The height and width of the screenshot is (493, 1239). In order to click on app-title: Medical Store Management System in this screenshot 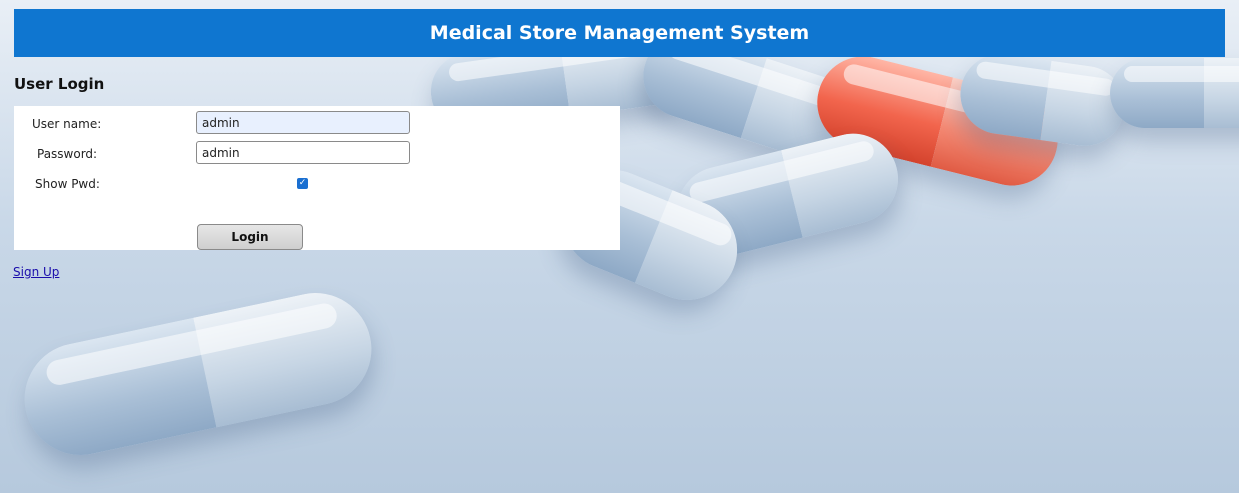, I will do `click(619, 33)`.